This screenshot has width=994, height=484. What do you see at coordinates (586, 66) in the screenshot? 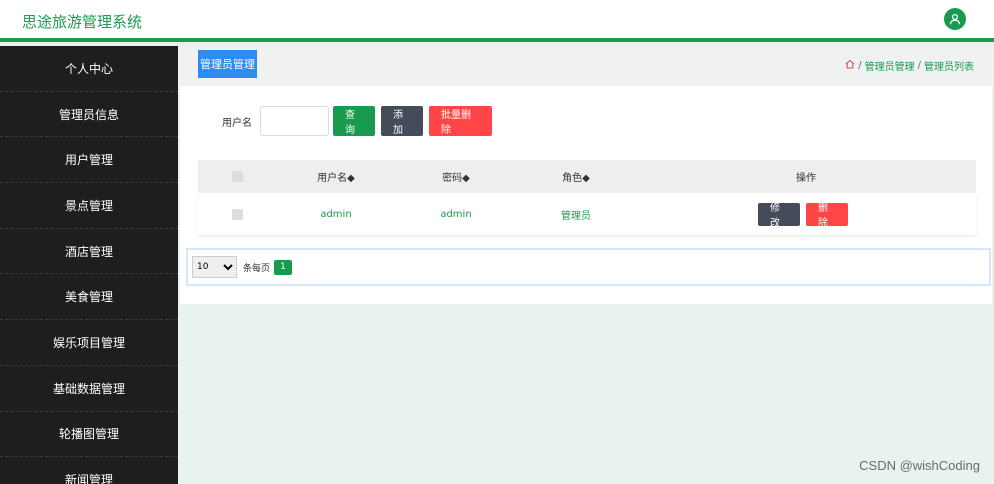
I see `header-bar: 管理员管理 / 管理员管理 / 管理员列表` at bounding box center [586, 66].